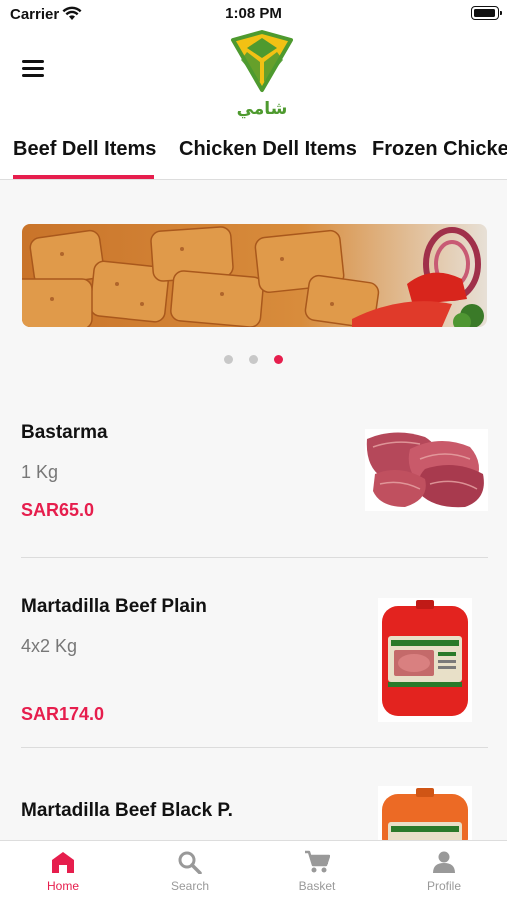  Describe the element at coordinates (84, 149) in the screenshot. I see `tab-beef-dell-items: Beef Dell Items` at that location.